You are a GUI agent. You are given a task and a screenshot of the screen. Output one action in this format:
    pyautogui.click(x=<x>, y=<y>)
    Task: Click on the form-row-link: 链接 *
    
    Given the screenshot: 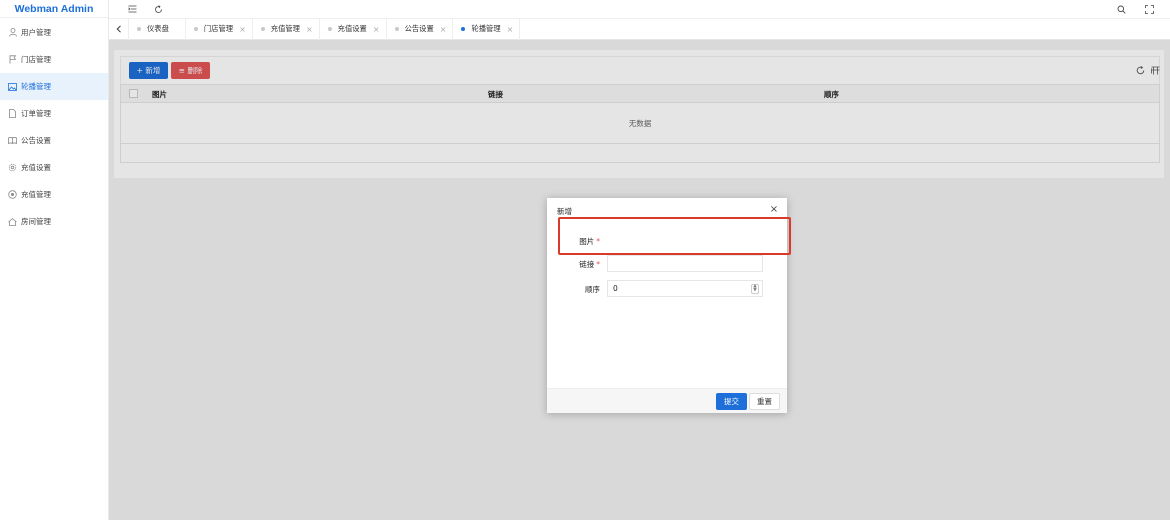 What is the action you would take?
    pyautogui.click(x=667, y=264)
    